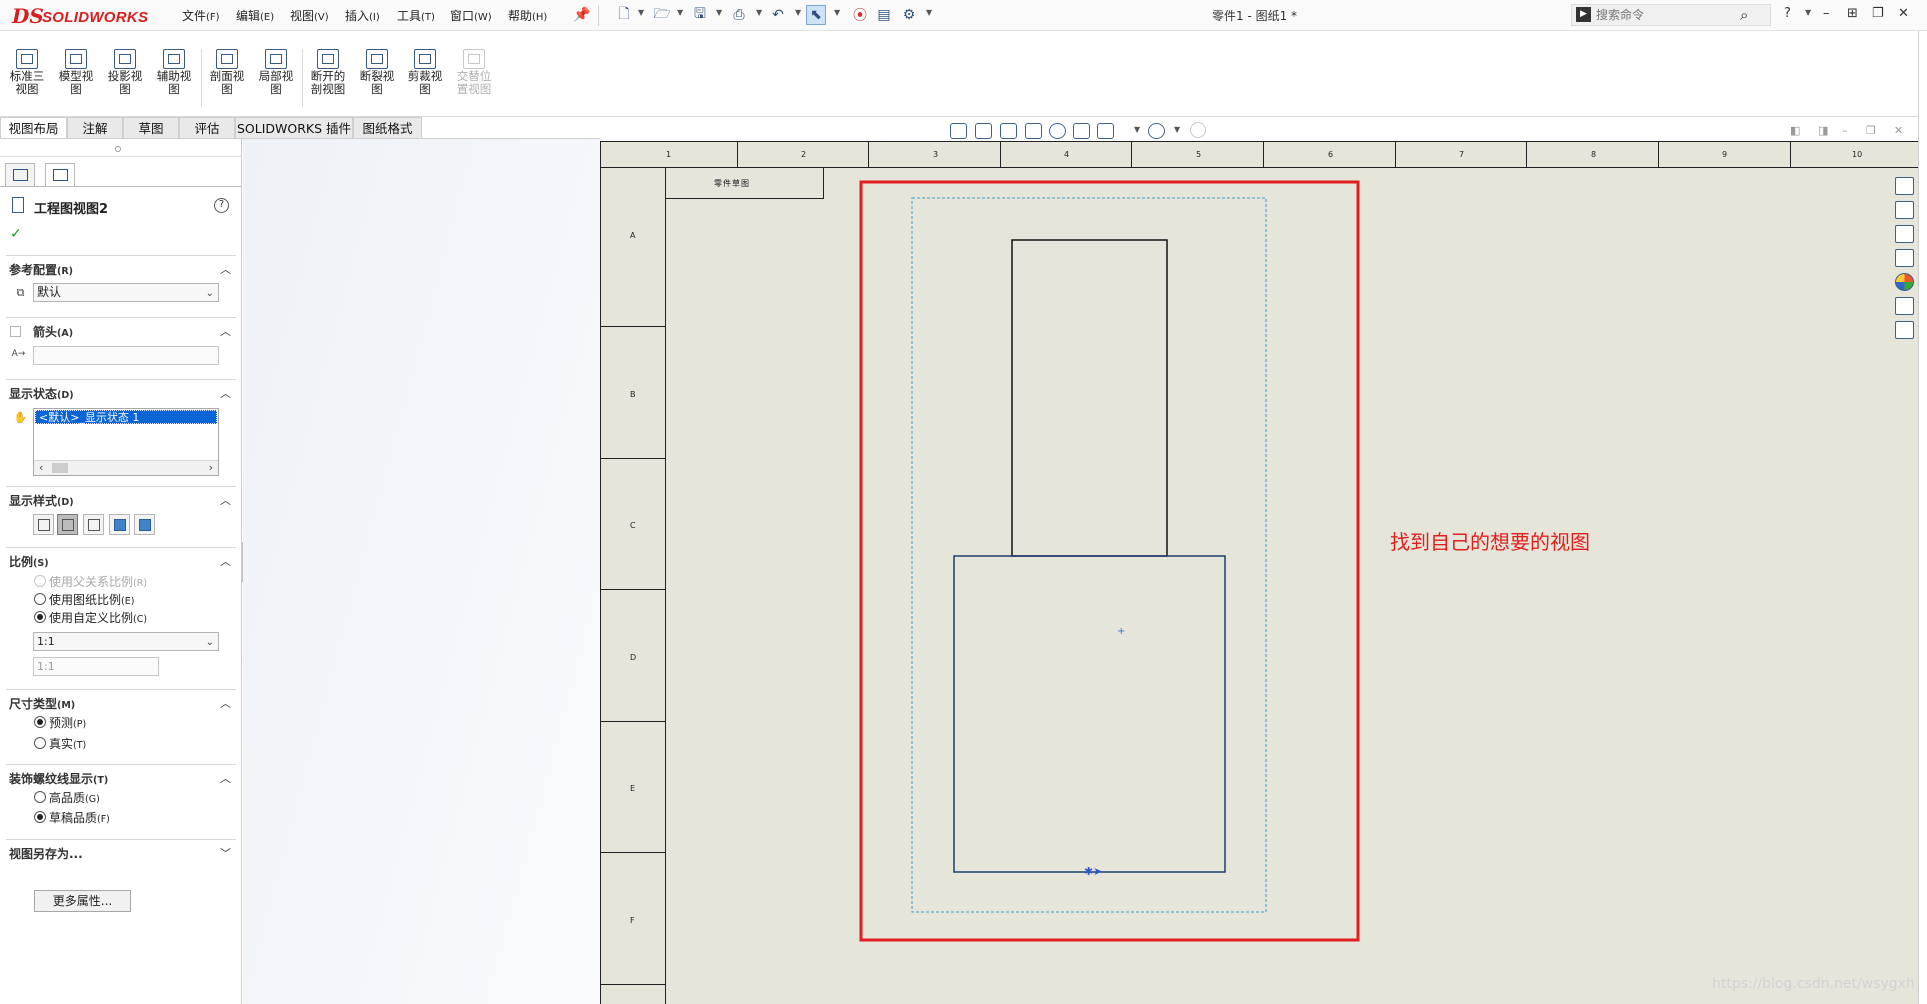  What do you see at coordinates (1904, 210) in the screenshot?
I see `design-library-icon` at bounding box center [1904, 210].